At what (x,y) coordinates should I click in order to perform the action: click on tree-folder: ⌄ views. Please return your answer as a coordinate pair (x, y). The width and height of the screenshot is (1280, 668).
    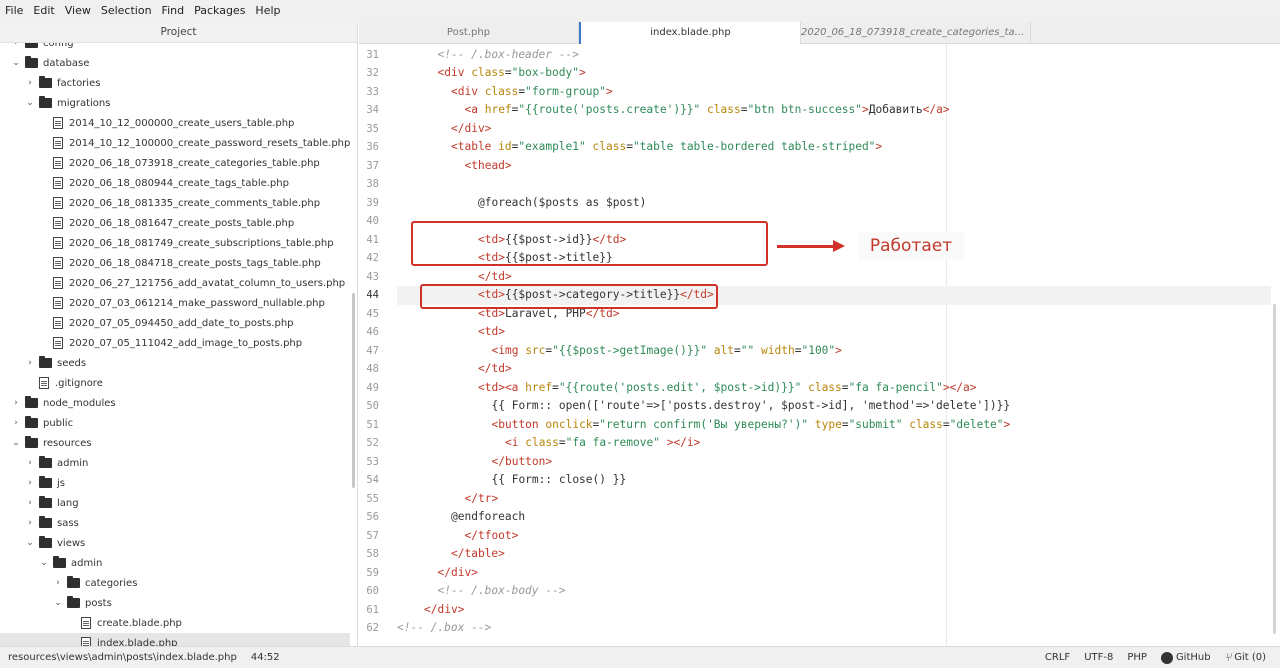
    Looking at the image, I should click on (175, 543).